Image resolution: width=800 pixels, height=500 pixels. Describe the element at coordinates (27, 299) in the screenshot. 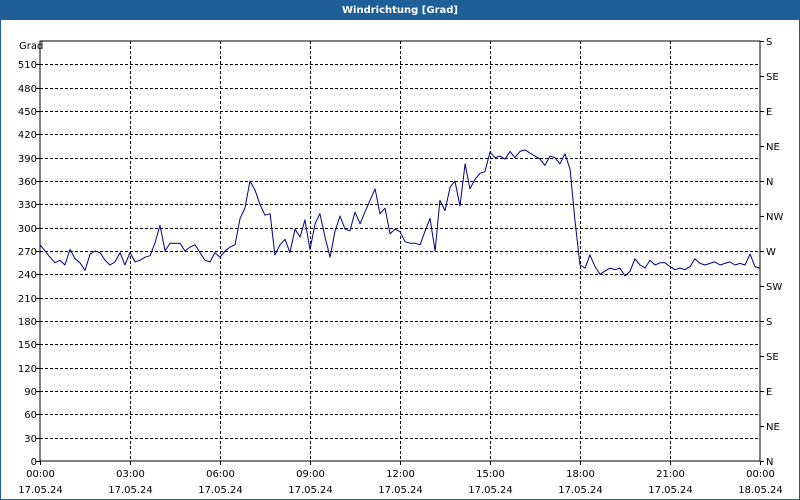

I see `y-tick-label: 210` at that location.